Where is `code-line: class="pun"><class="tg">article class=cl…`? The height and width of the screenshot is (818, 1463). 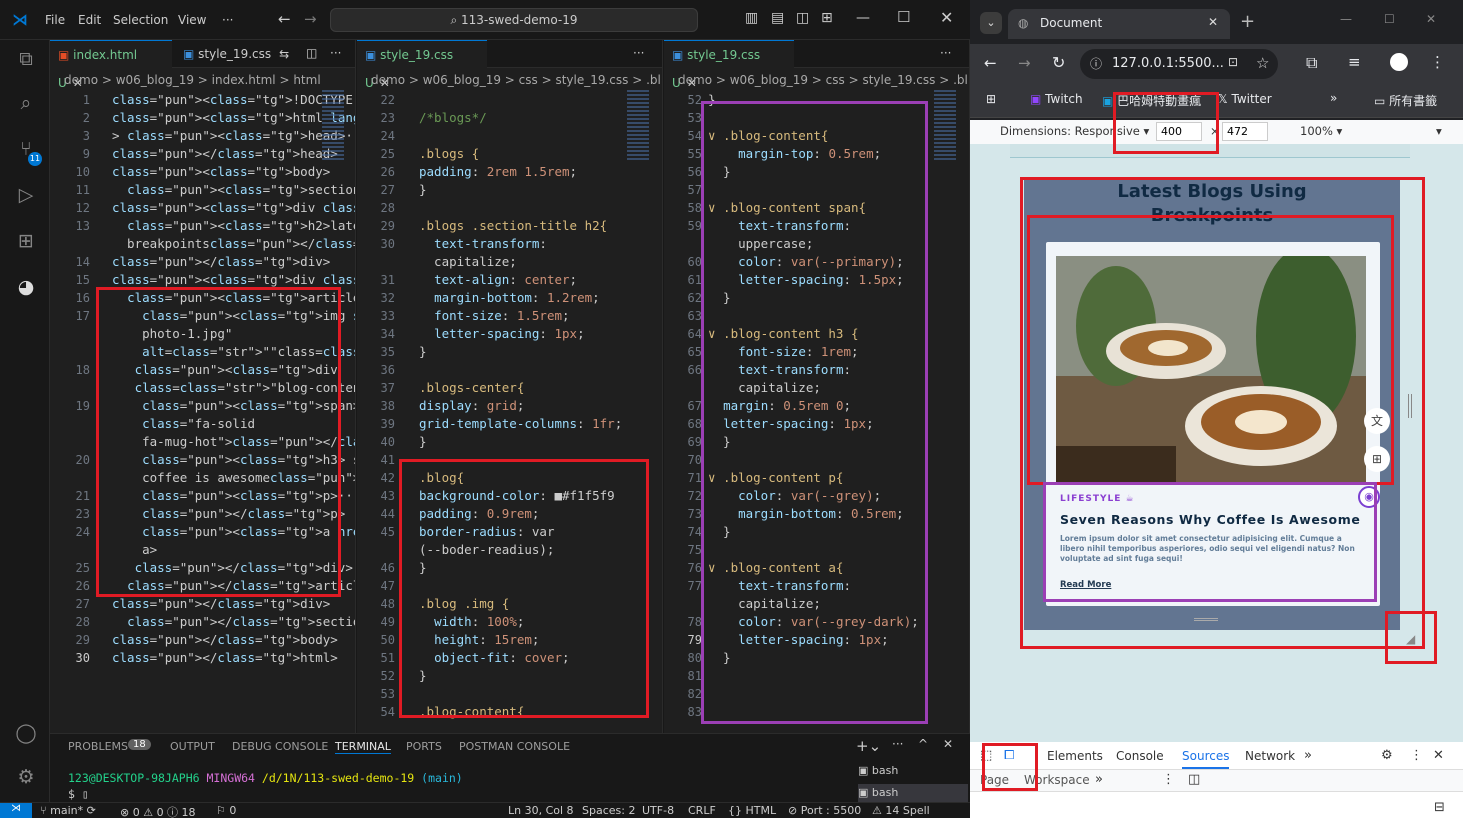 code-line: class="pun"><class="tg">article class=cl… is located at coordinates (233, 298).